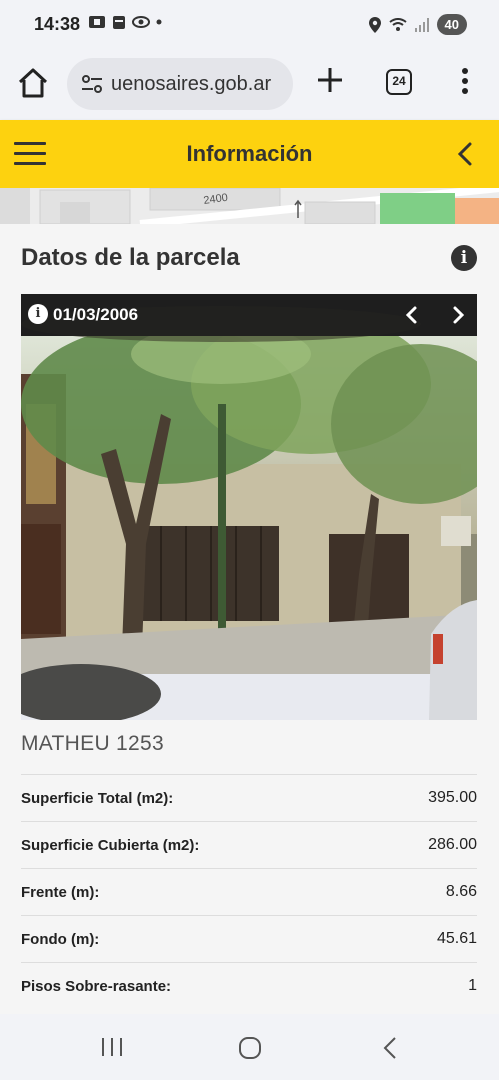  What do you see at coordinates (452, 797) in the screenshot?
I see `row-value: 395.00` at bounding box center [452, 797].